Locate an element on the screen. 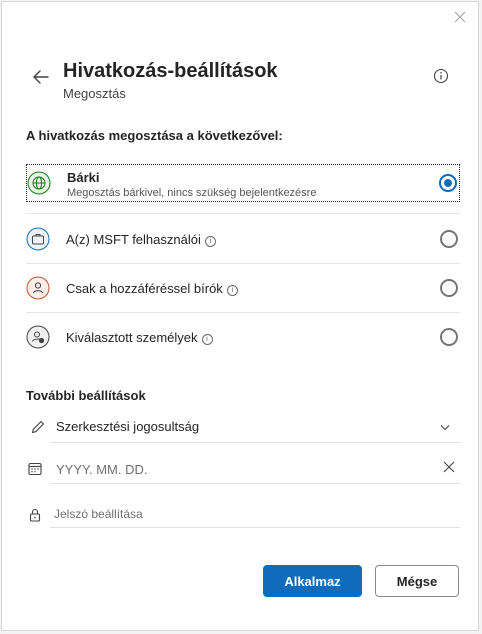  lock-icon is located at coordinates (35, 515).